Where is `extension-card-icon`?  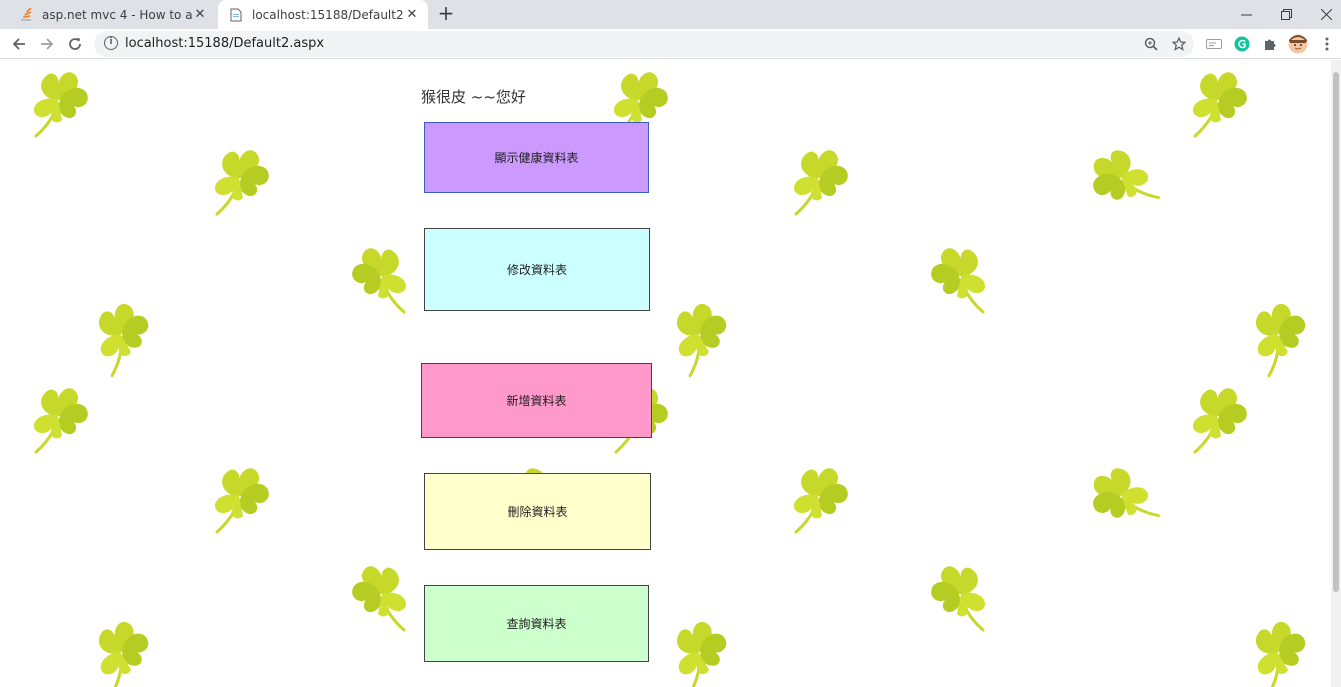
extension-card-icon is located at coordinates (1214, 44).